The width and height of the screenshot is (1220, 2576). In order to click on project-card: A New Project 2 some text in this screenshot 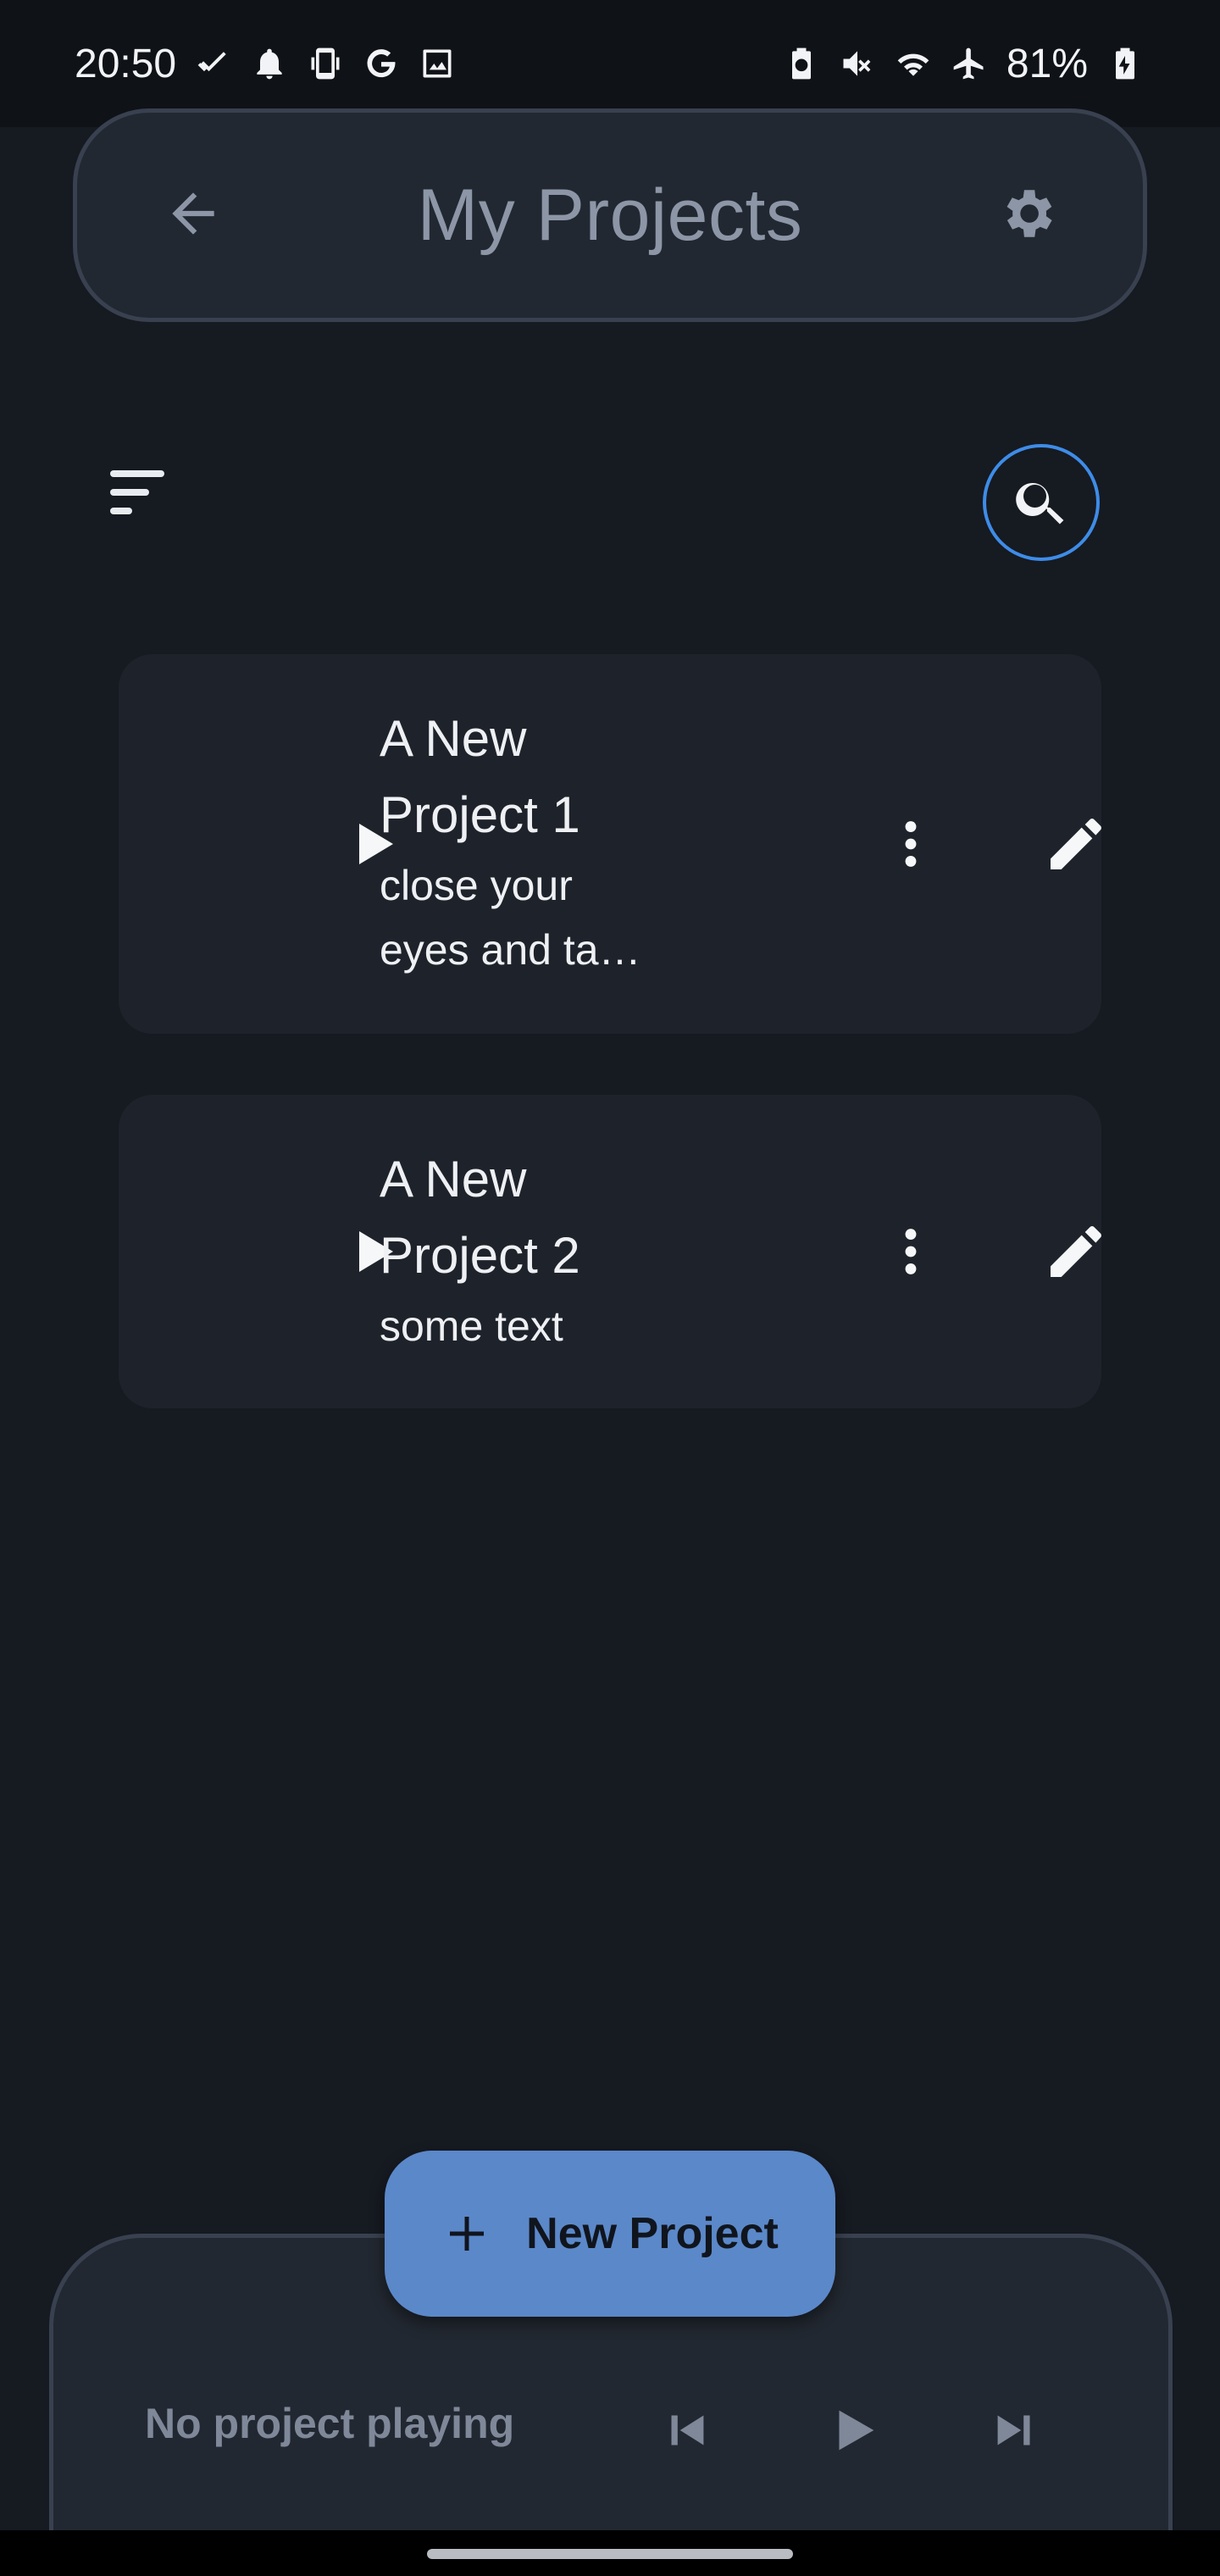, I will do `click(610, 1251)`.